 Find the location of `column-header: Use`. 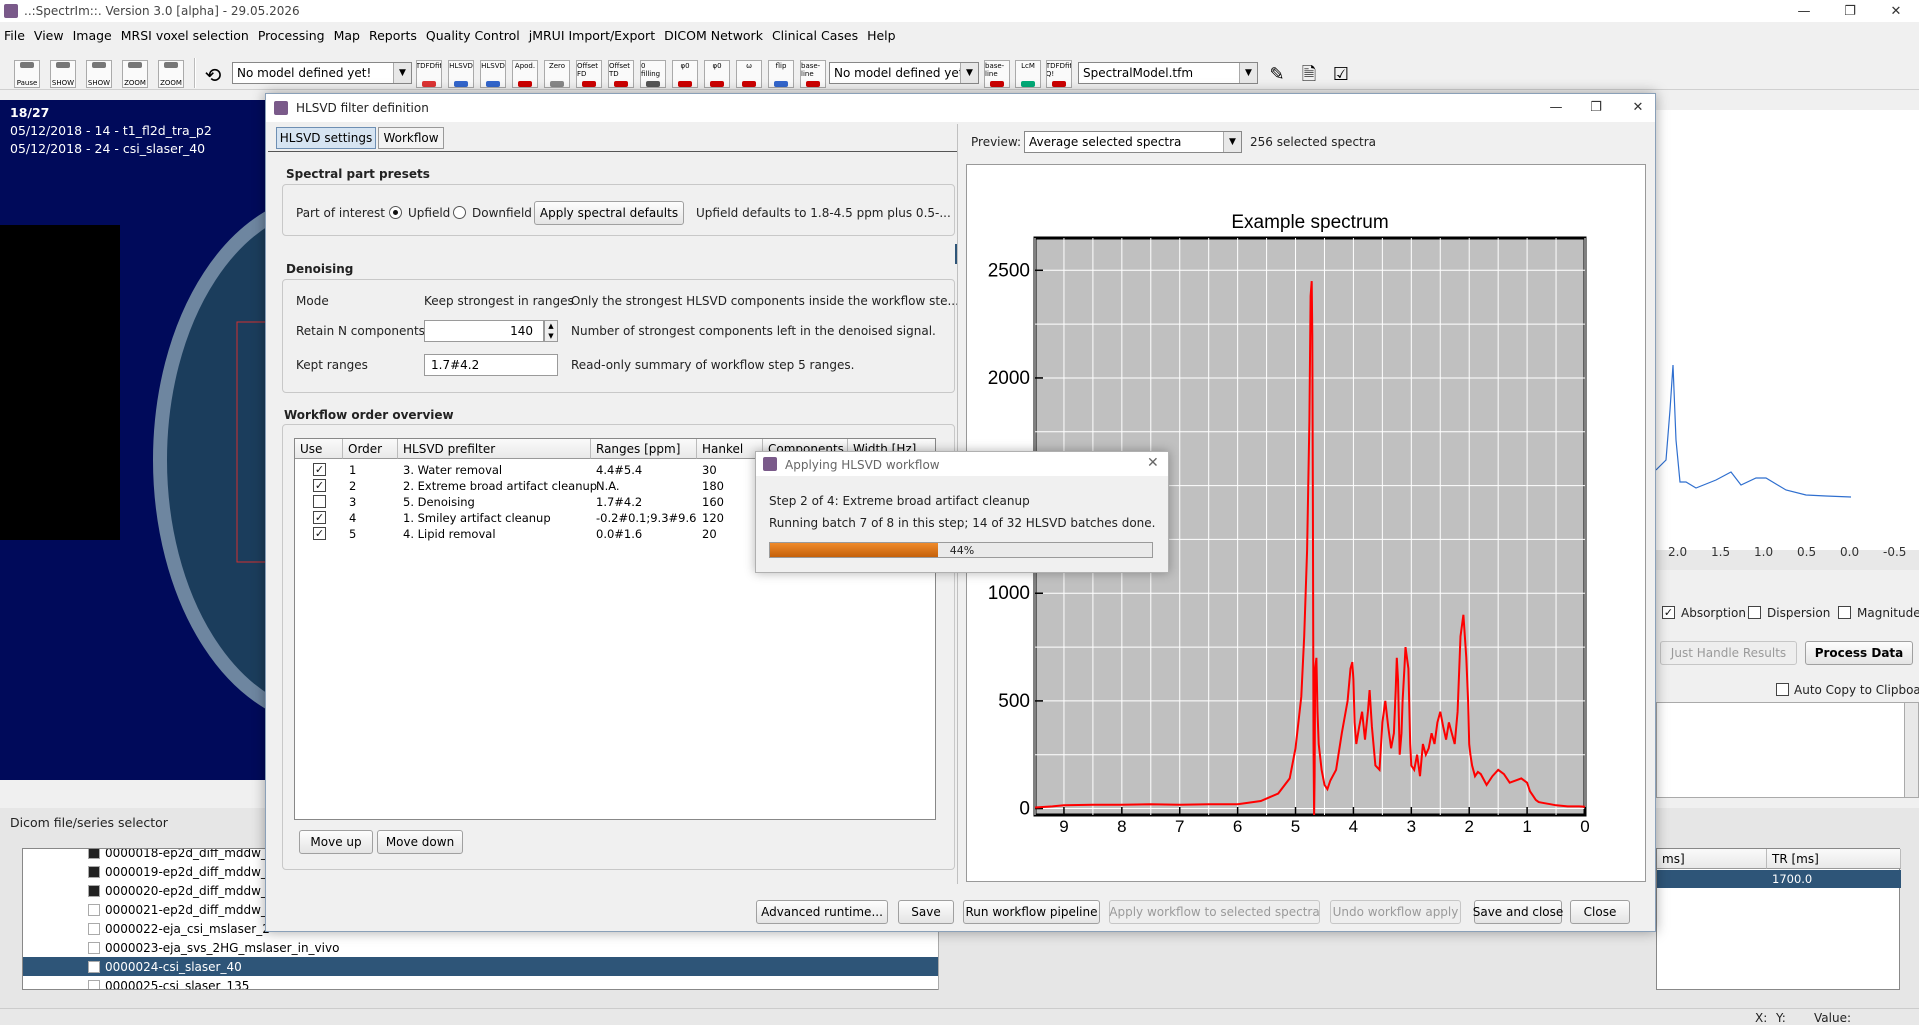

column-header: Use is located at coordinates (319, 449).